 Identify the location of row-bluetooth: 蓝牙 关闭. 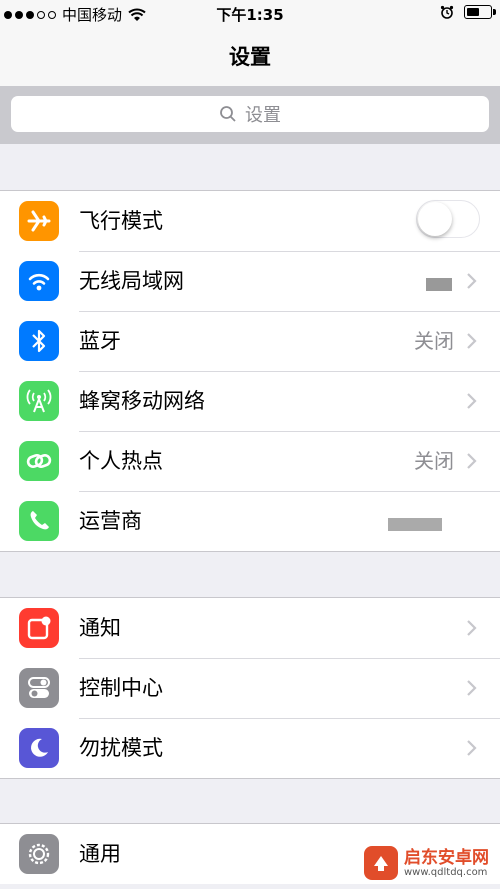
(250, 341).